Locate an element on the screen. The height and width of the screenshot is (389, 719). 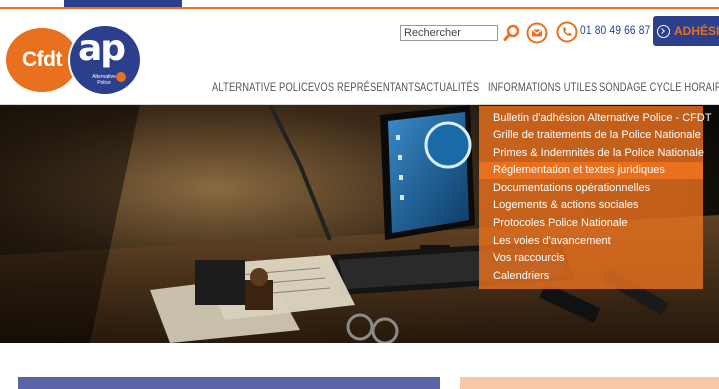
ap-letters: ap is located at coordinates (102, 48).